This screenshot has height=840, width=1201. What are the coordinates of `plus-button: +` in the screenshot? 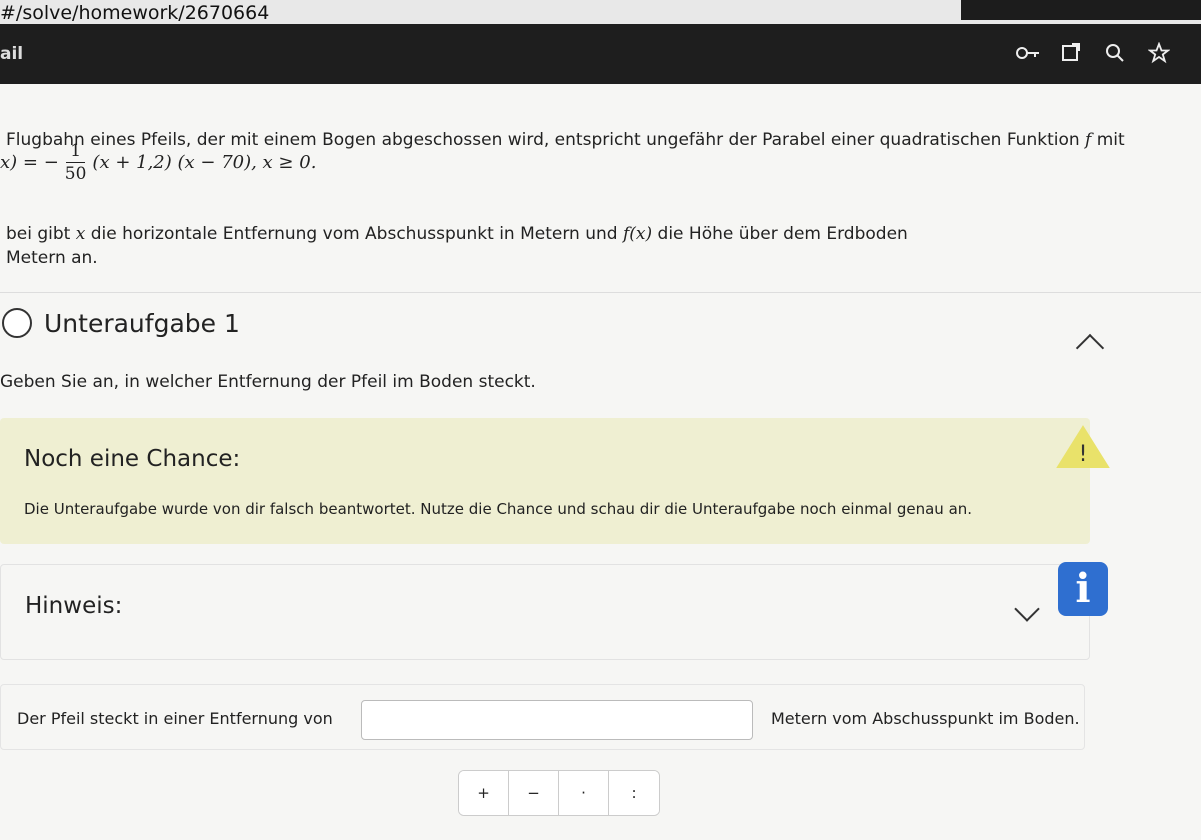 It's located at (484, 793).